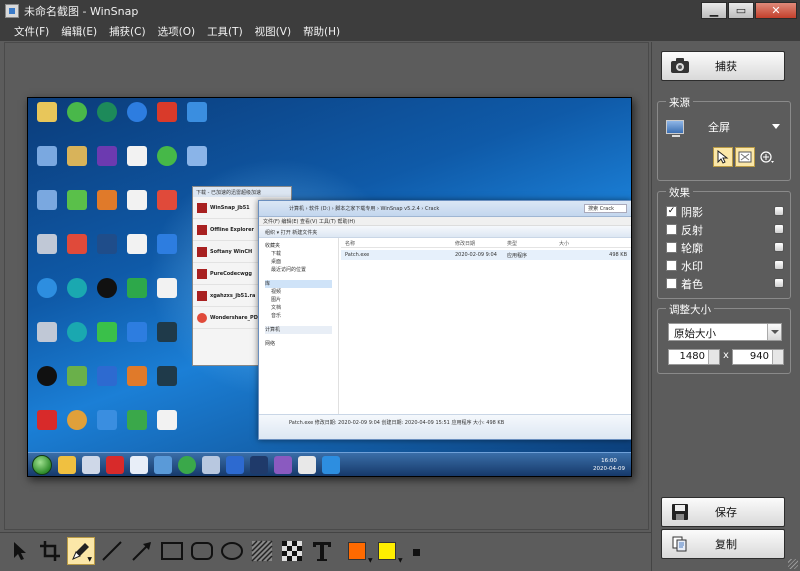  Describe the element at coordinates (298, 284) in the screenshot. I see `nav-item: 库` at that location.